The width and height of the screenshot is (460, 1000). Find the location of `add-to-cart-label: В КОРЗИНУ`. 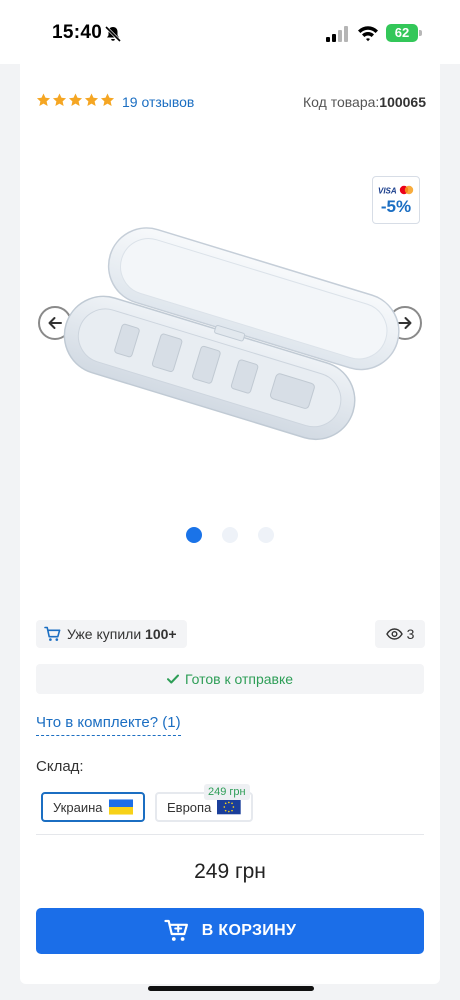

add-to-cart-label: В КОРЗИНУ is located at coordinates (249, 930).